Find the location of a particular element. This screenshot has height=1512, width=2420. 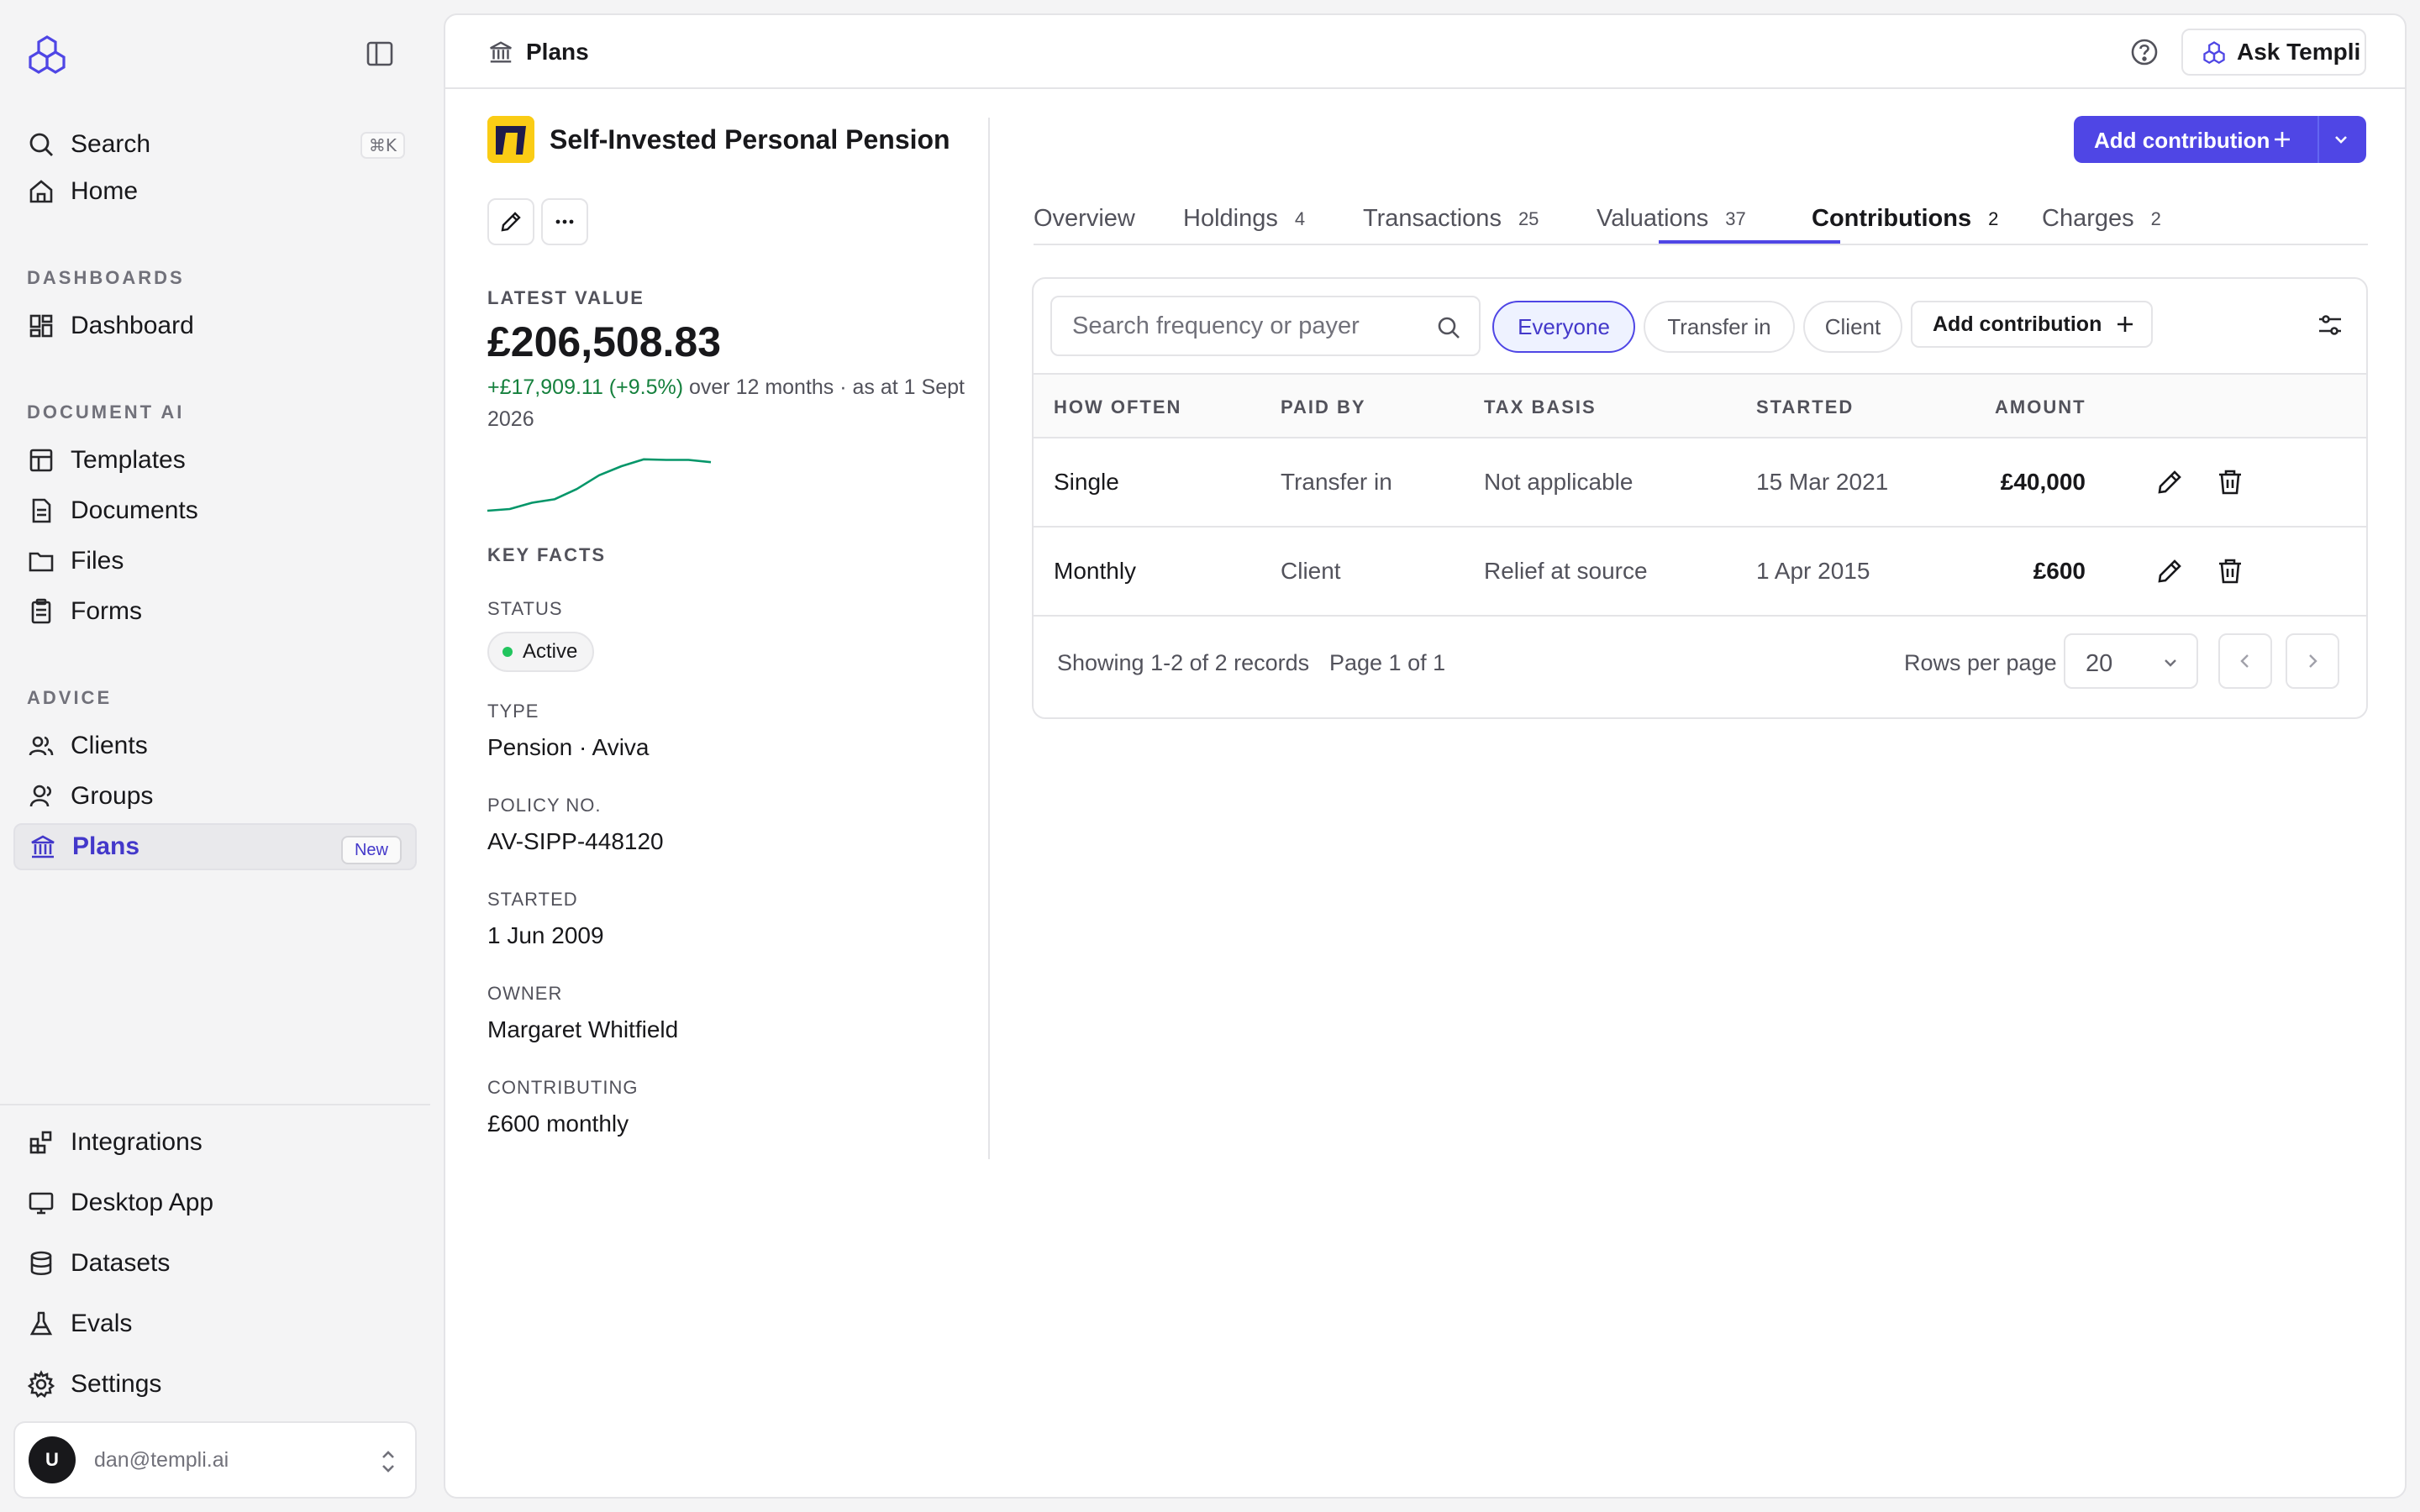

tab-overview: Overview is located at coordinates (1084, 225).